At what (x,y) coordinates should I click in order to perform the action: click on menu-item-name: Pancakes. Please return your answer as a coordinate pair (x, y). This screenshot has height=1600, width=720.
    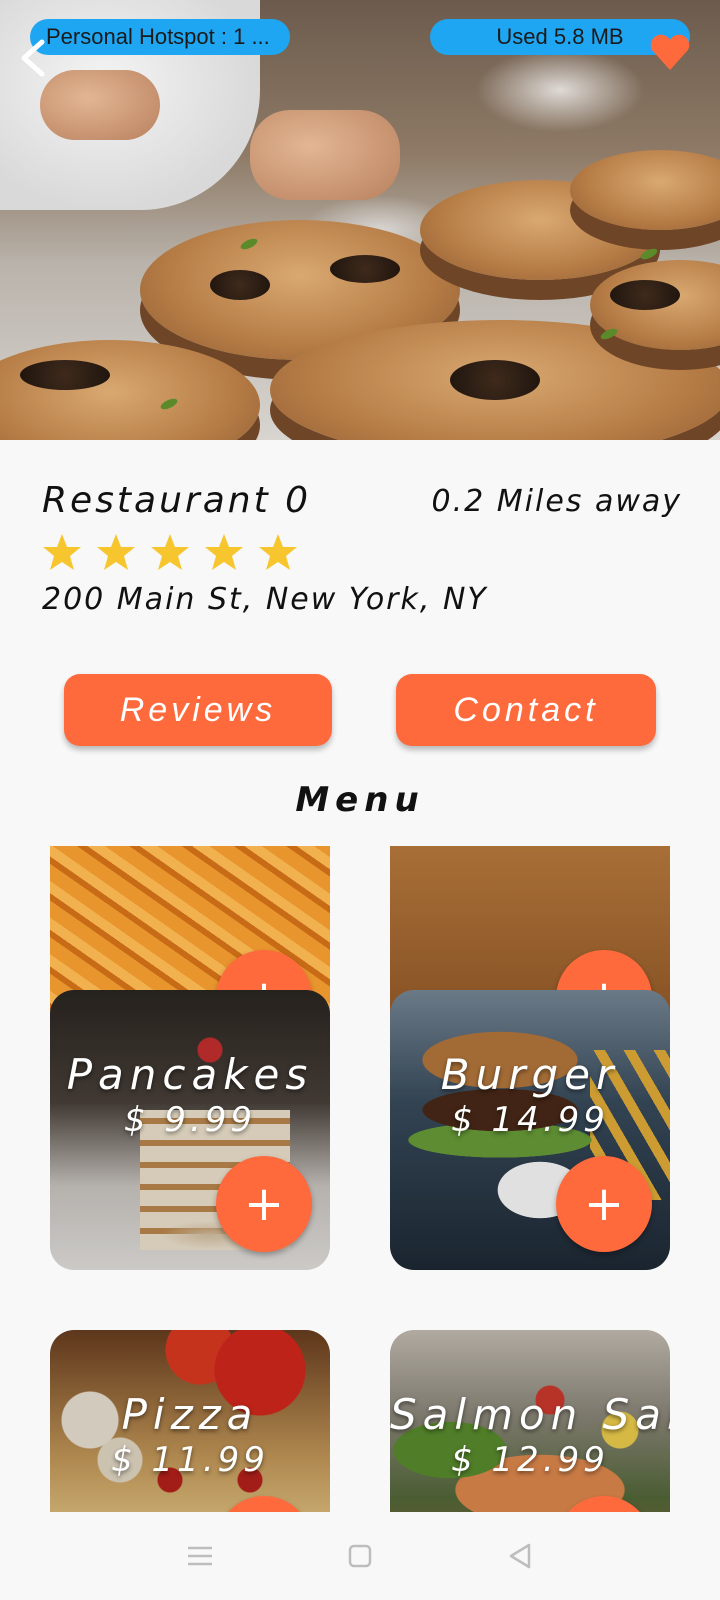
    Looking at the image, I should click on (190, 1074).